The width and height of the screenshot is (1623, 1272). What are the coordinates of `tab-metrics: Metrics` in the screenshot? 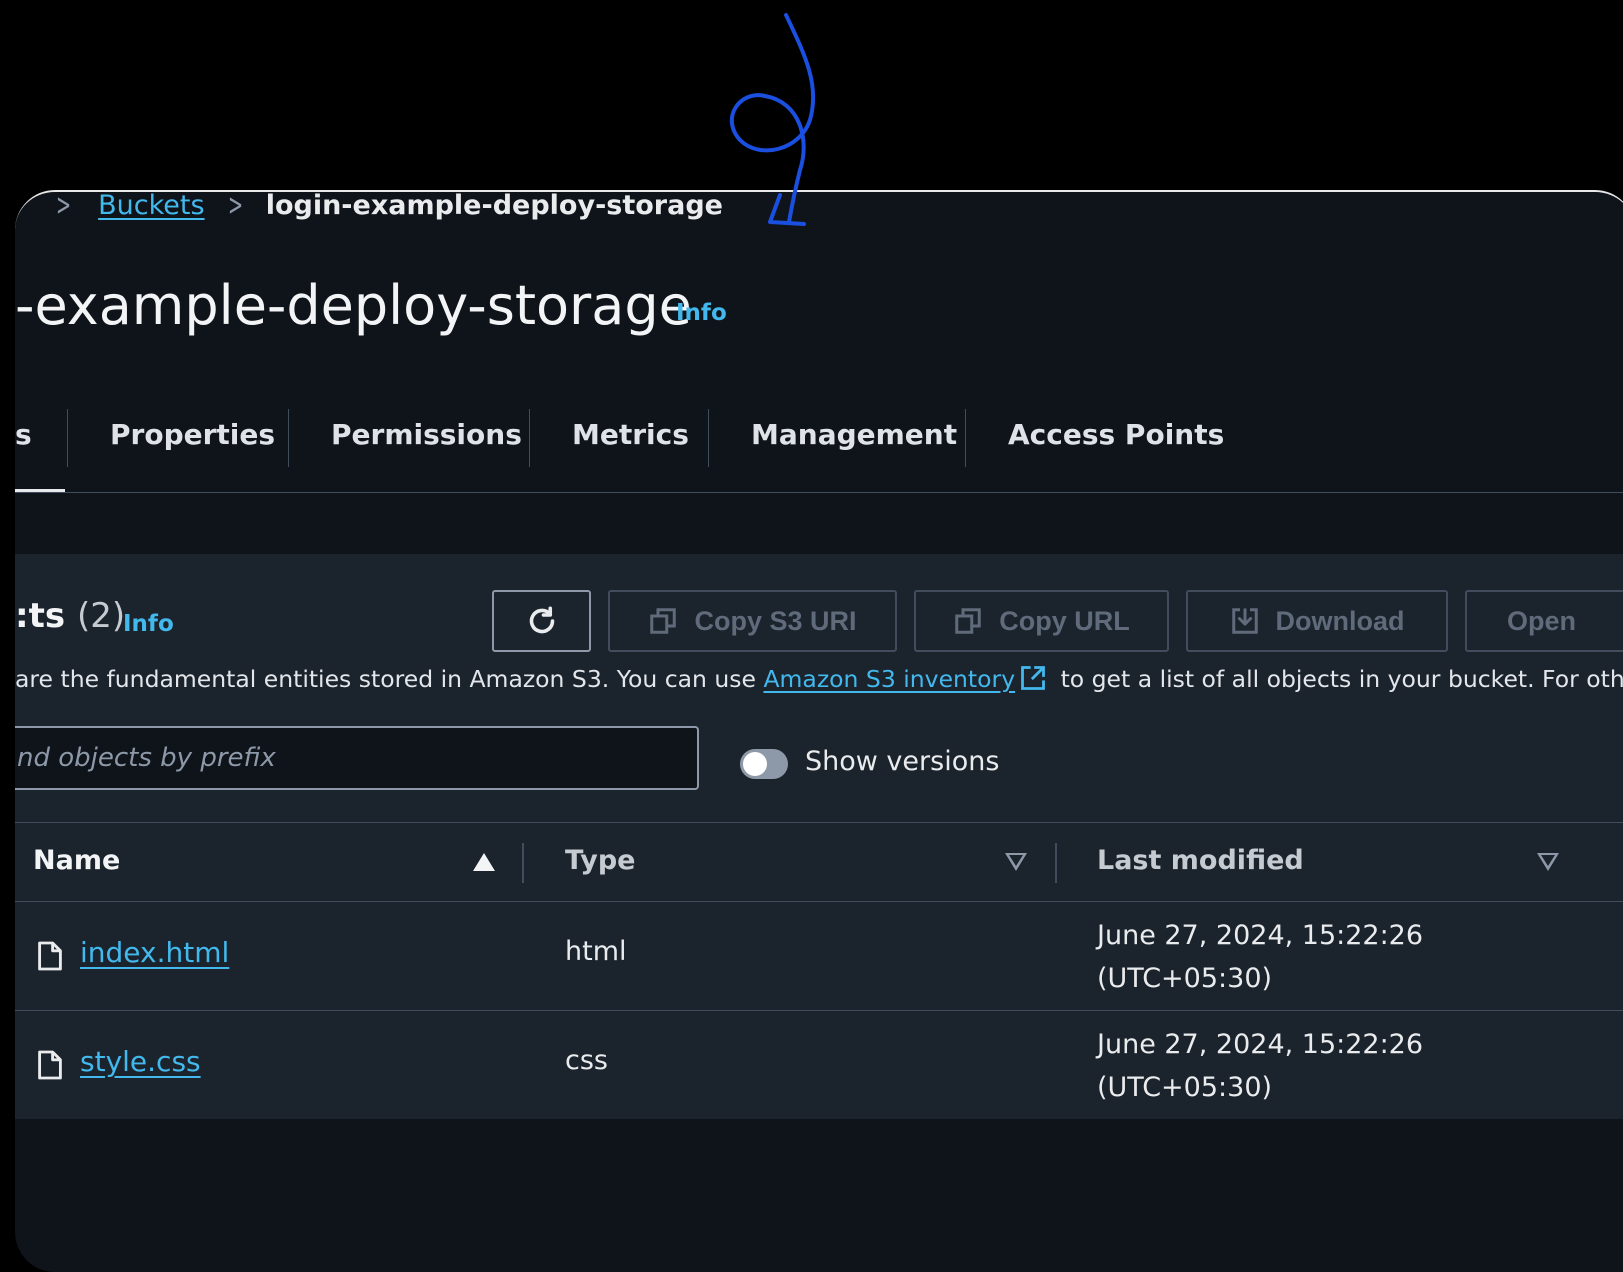 It's located at (630, 448).